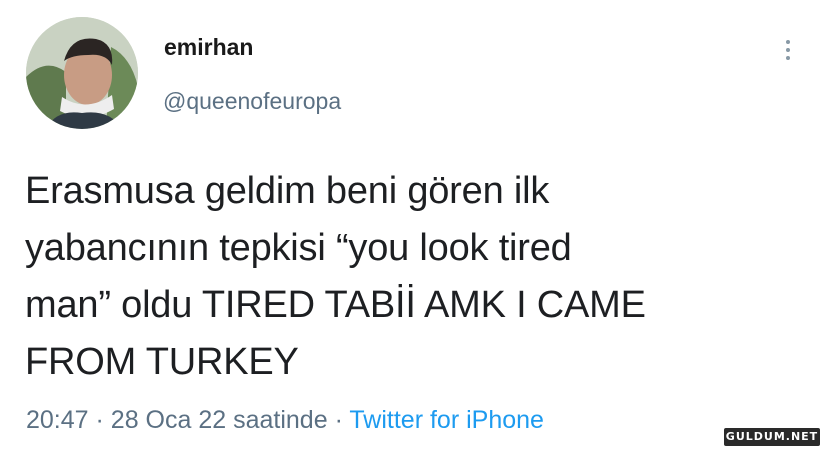 The height and width of the screenshot is (450, 824). I want to click on username: @queenofeuropa, so click(252, 101).